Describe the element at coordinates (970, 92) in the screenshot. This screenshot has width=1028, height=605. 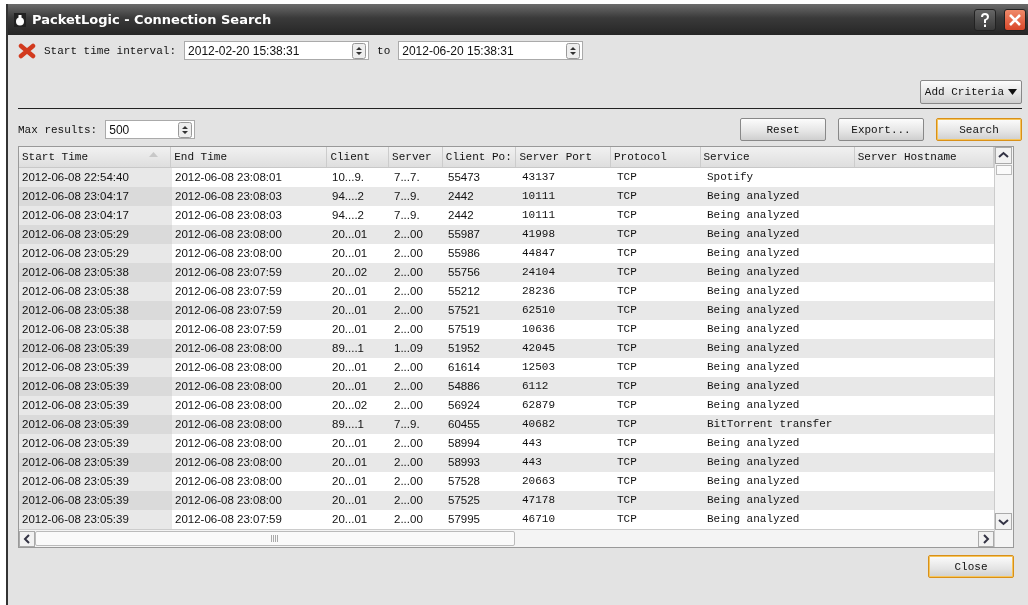
I see `add-criteria-button: Add Criteria` at that location.